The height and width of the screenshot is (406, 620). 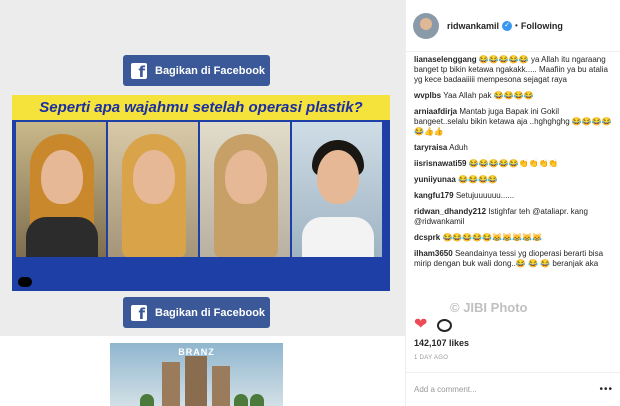 What do you see at coordinates (473, 26) in the screenshot?
I see `post-author-username: ridwankamil` at bounding box center [473, 26].